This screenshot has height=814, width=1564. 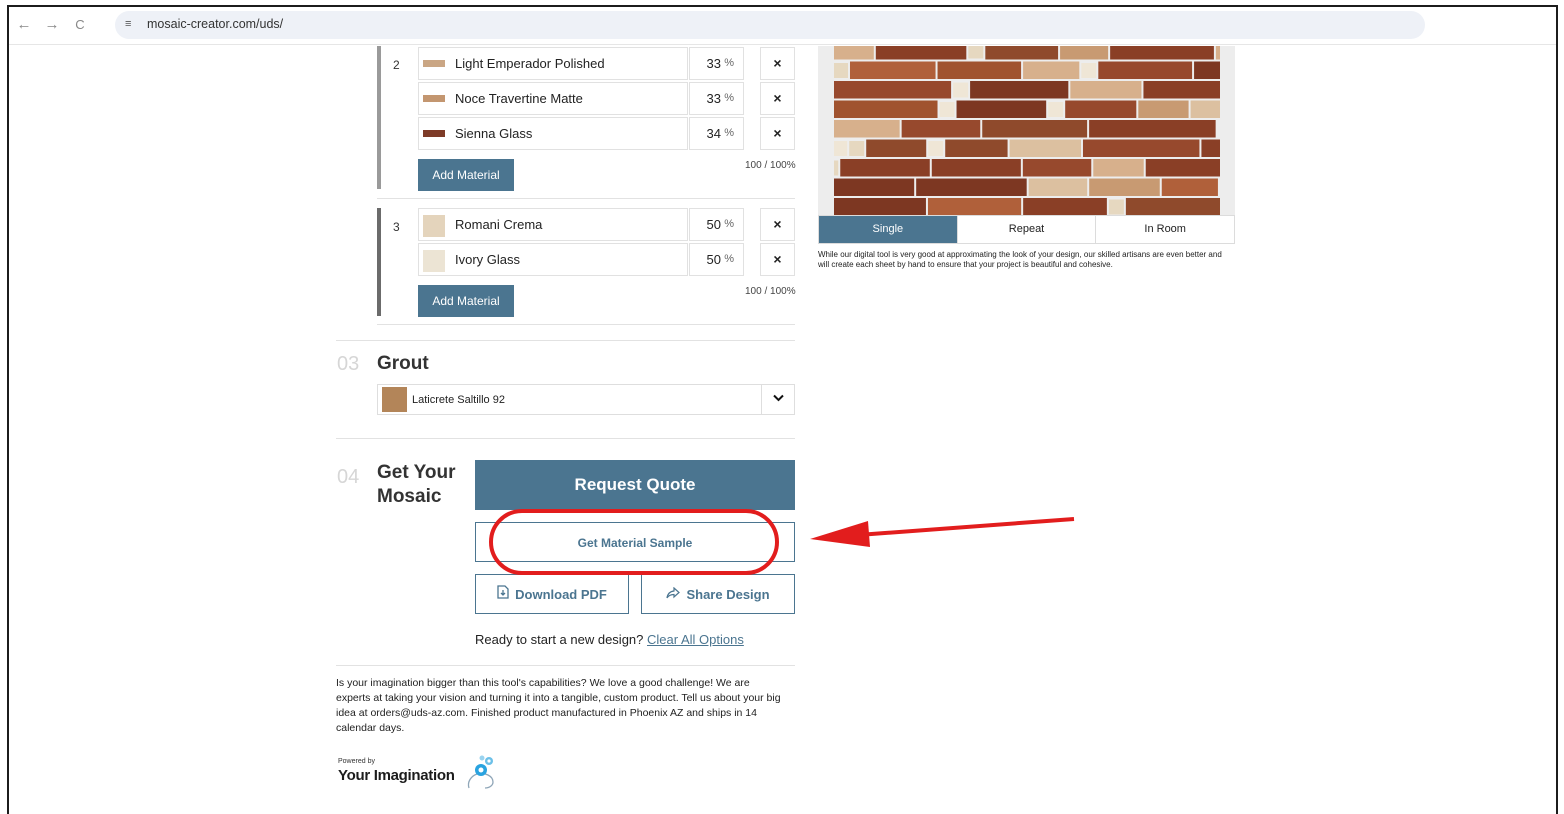 I want to click on download-pdf-label: Download PDF, so click(x=561, y=594).